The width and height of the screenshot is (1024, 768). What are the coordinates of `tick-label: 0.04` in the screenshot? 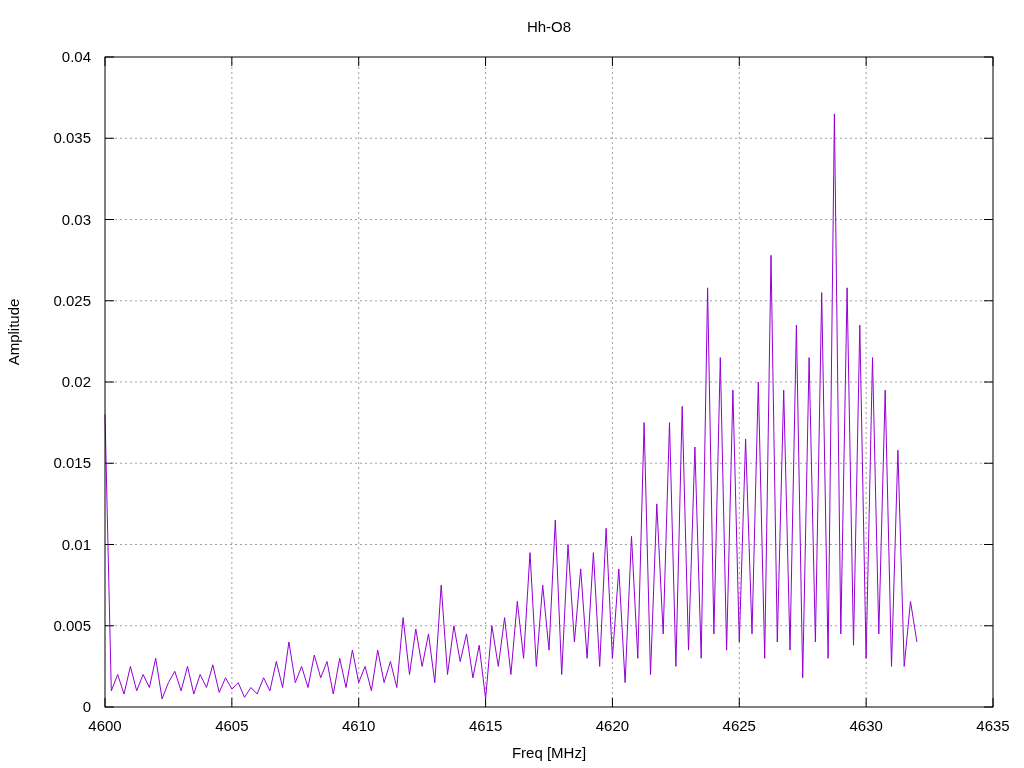 It's located at (76, 56).